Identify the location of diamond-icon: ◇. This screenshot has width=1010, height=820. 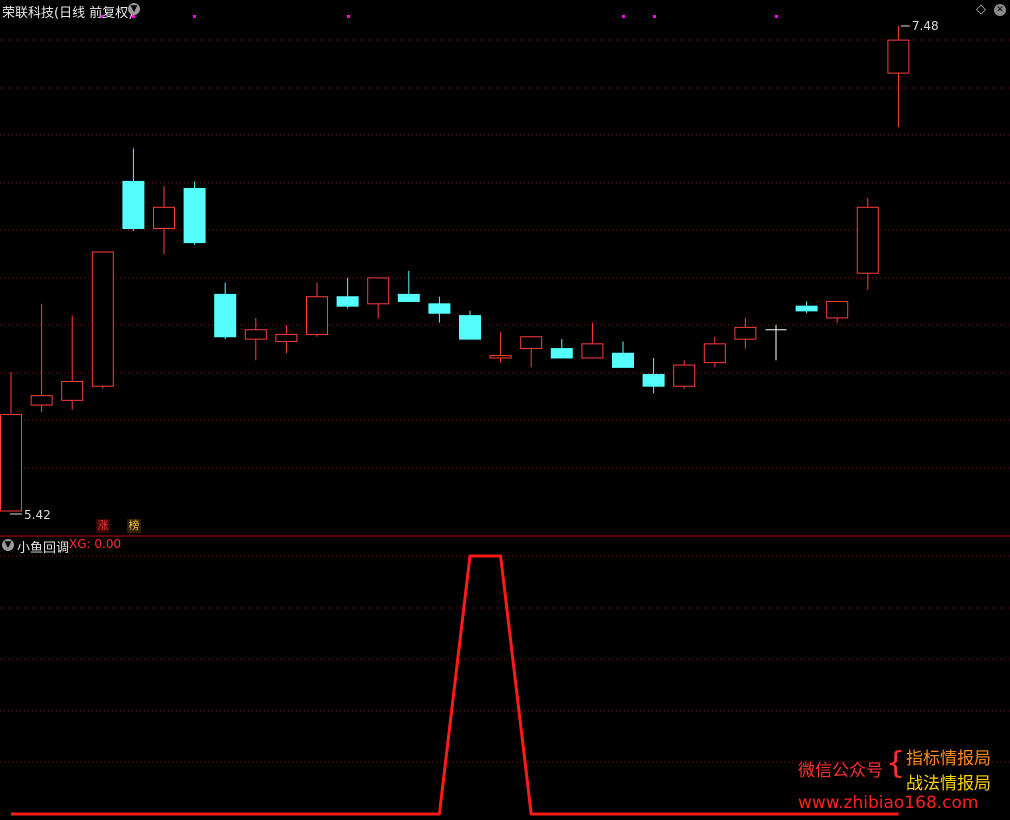
(981, 9).